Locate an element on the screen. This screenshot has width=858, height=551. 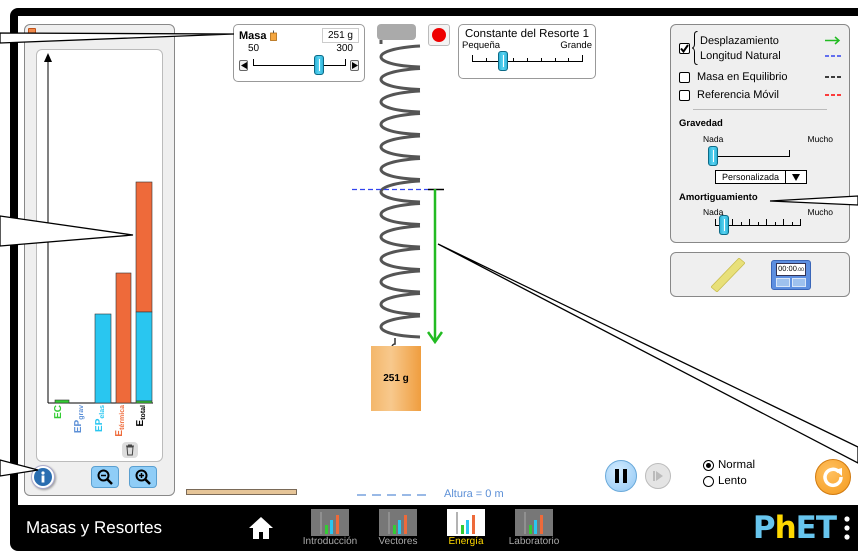
info-button is located at coordinates (43, 477).